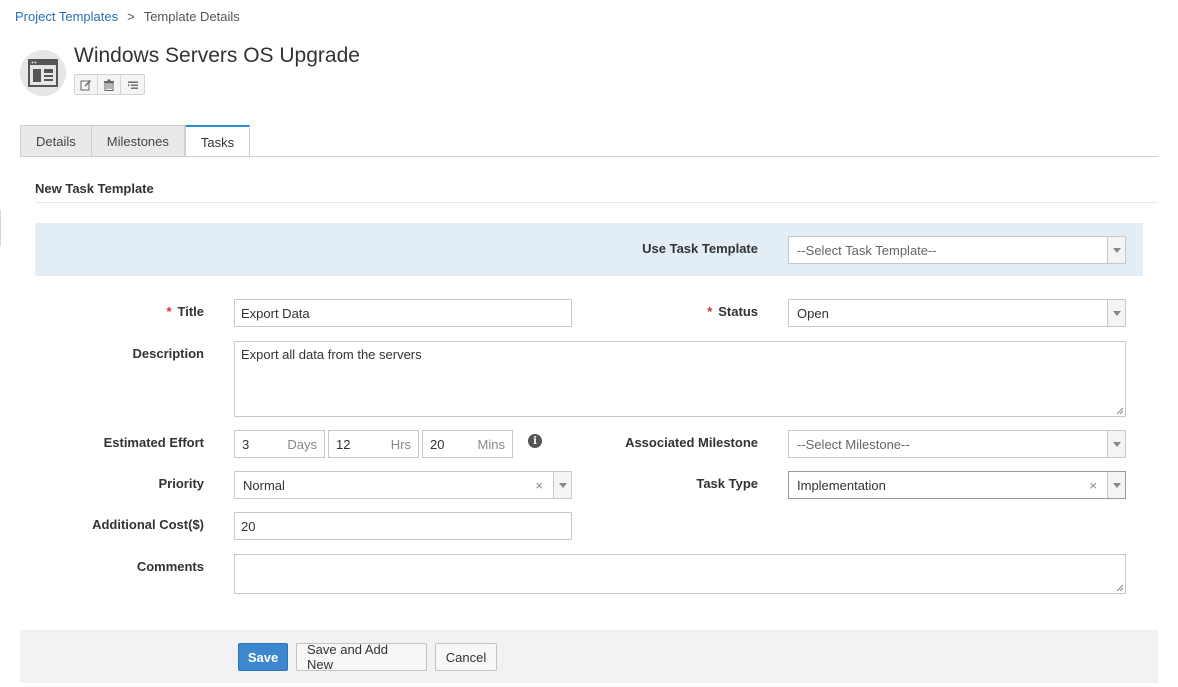 The height and width of the screenshot is (687, 1178). I want to click on task-template-select: --Select Task Template--, so click(957, 250).